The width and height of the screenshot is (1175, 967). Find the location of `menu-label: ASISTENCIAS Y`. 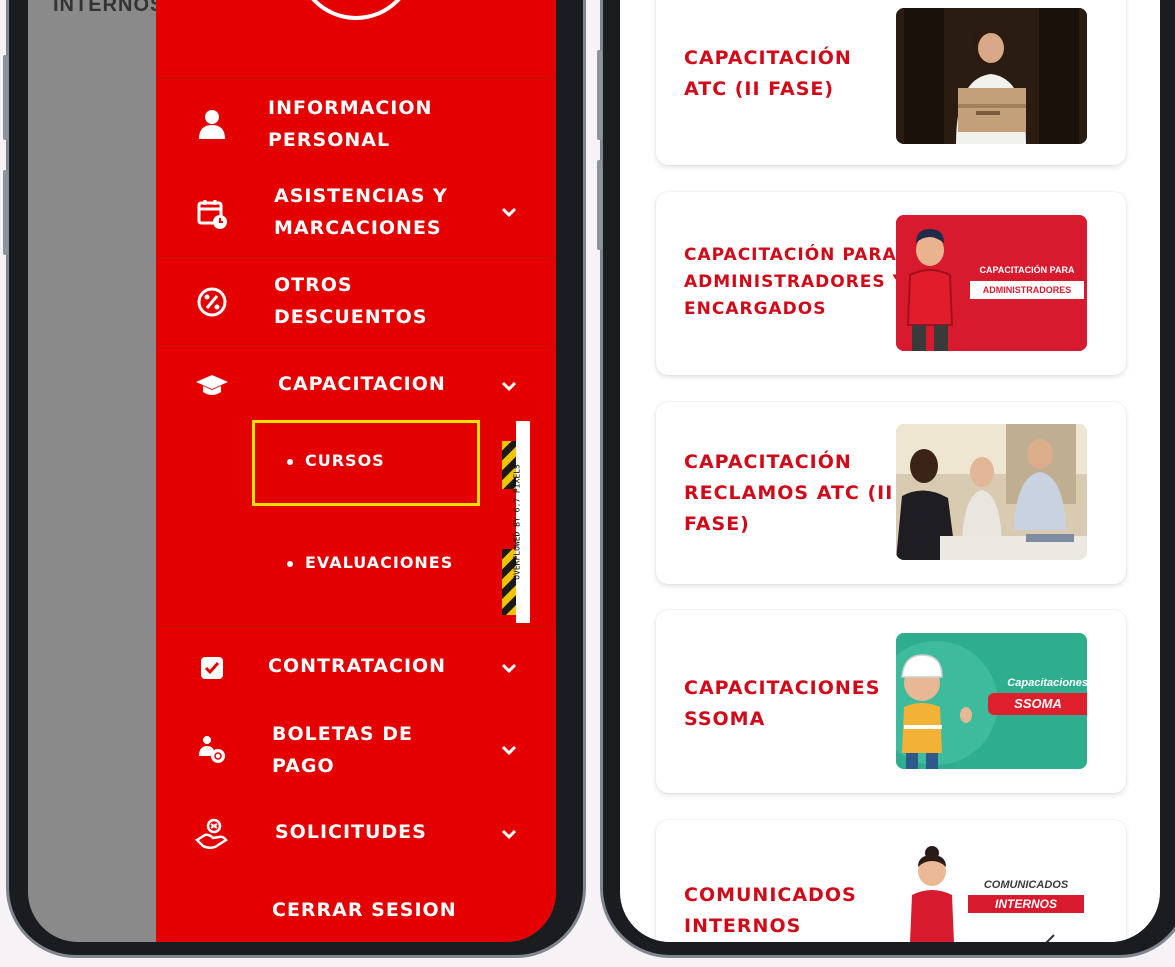

menu-label: ASISTENCIAS Y is located at coordinates (361, 196).